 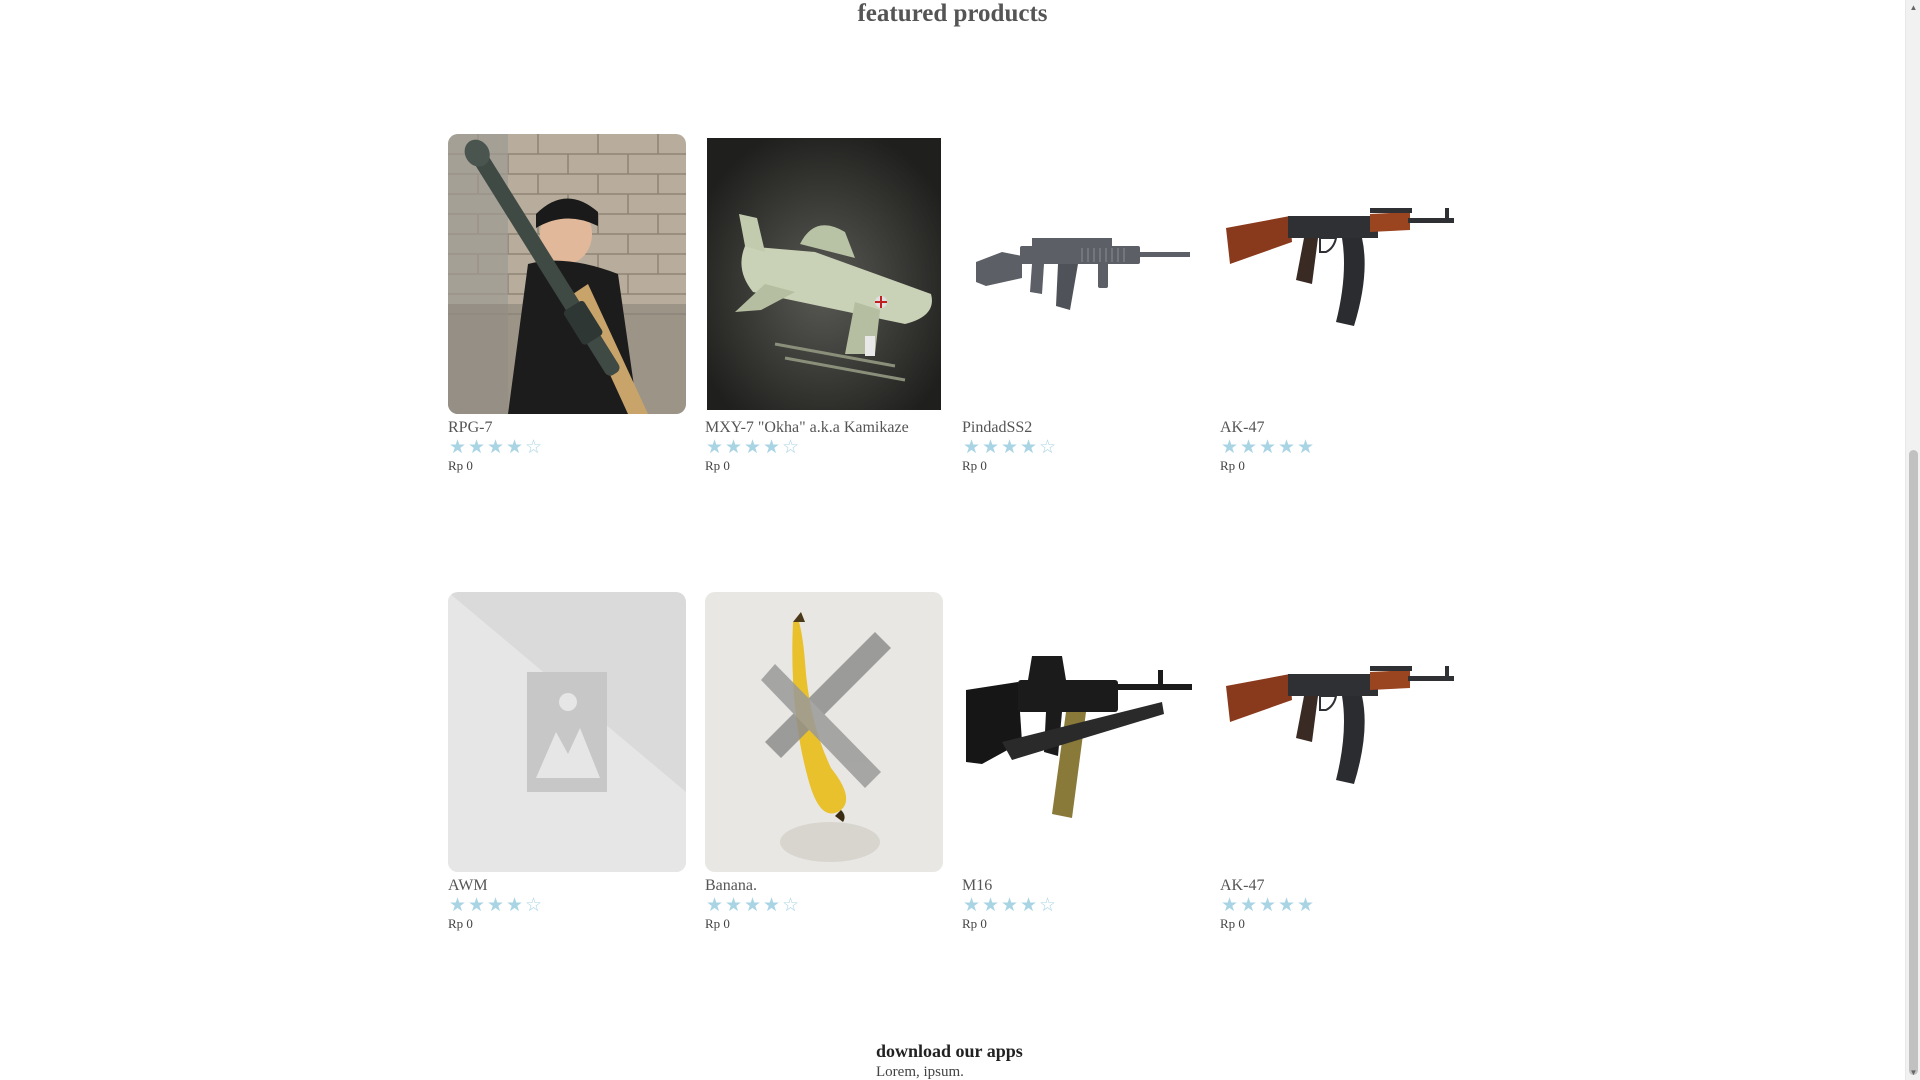 I want to click on vertical-scrollbar: ▲ ▼, so click(x=1912, y=540).